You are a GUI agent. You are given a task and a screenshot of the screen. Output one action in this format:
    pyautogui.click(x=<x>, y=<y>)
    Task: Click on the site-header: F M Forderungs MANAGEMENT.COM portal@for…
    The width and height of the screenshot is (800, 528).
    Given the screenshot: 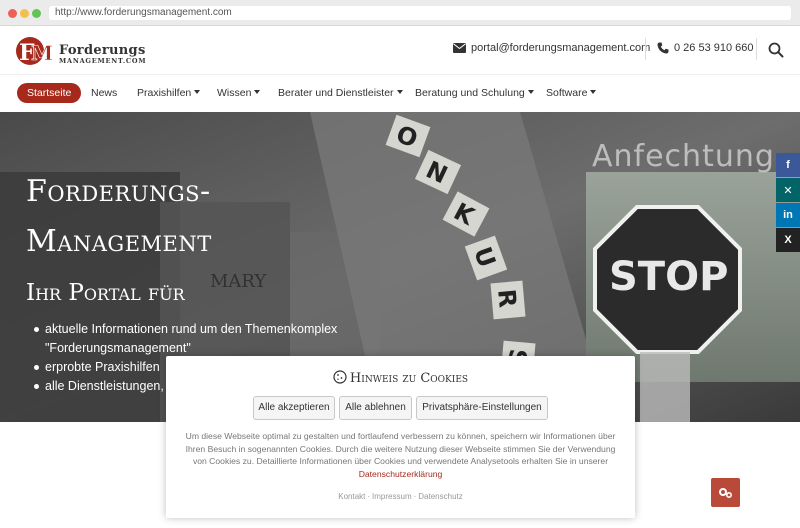 What is the action you would take?
    pyautogui.click(x=400, y=50)
    